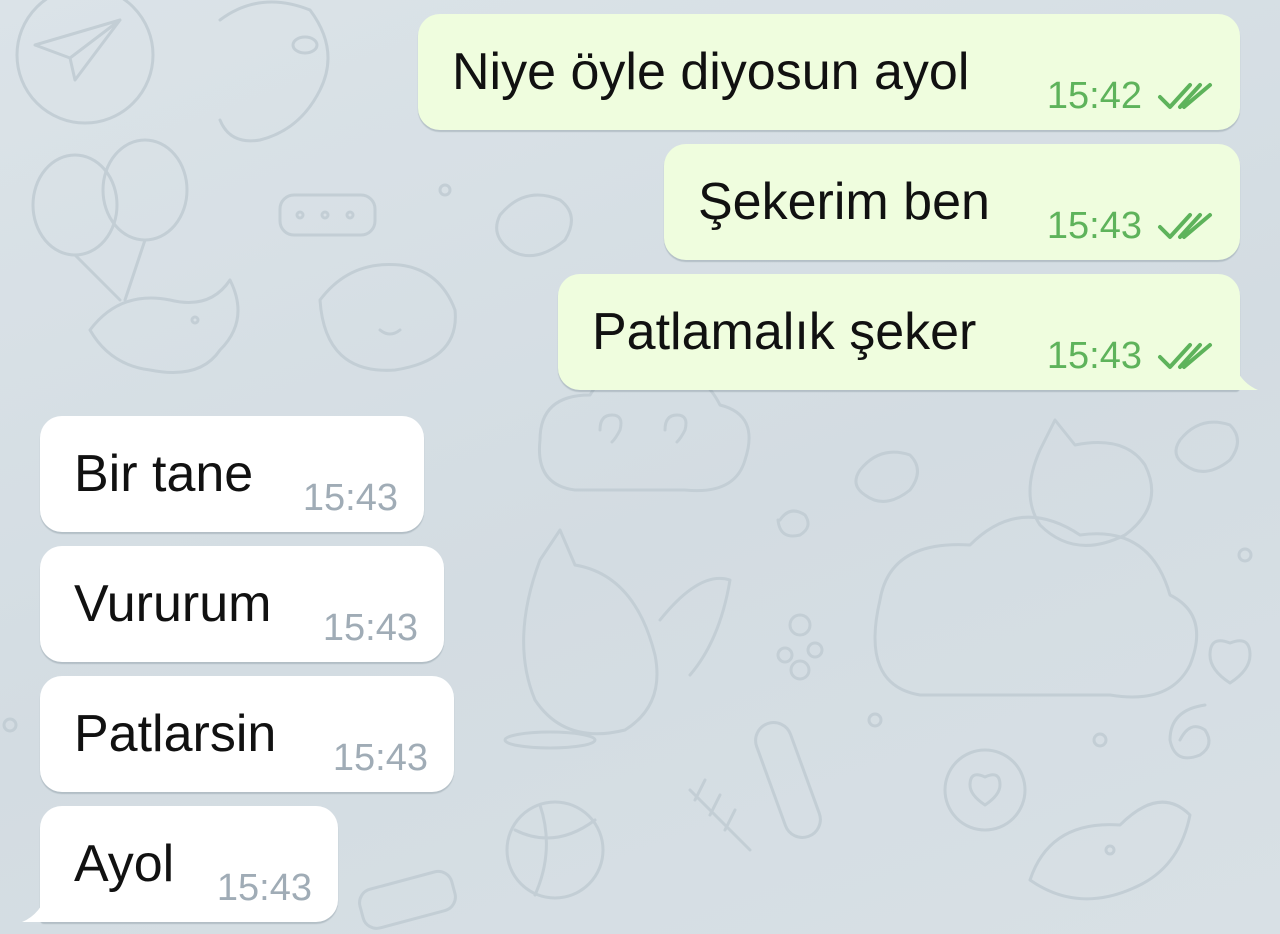 The image size is (1280, 934). I want to click on message-text: Niye öyle diyosun ayol, so click(711, 72).